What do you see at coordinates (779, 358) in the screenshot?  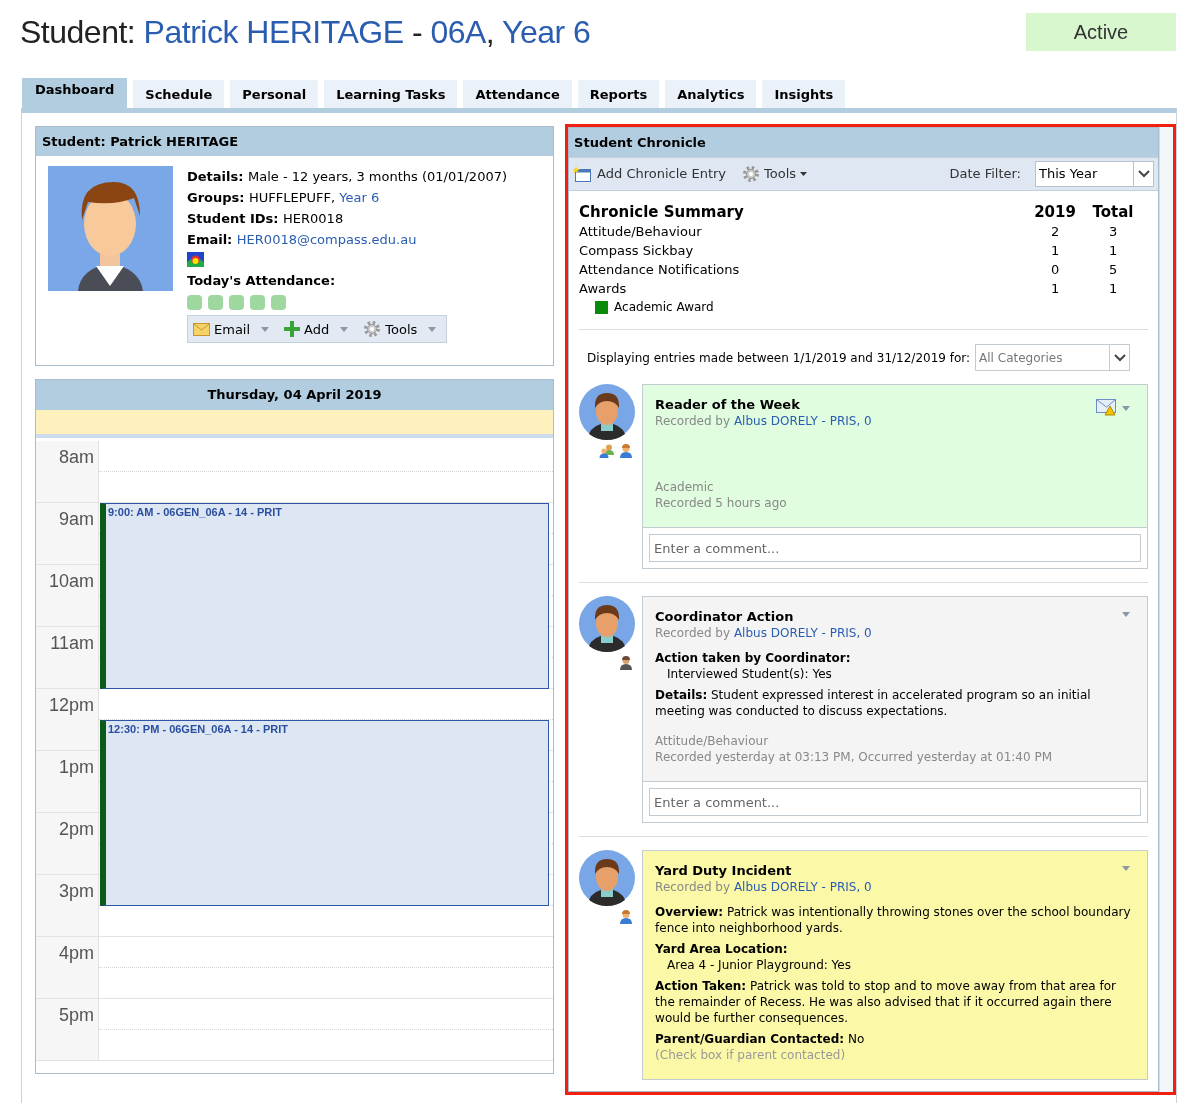 I see `range-text: Displaying entries made between 1/1/2019 and 31/12/2019 for:` at bounding box center [779, 358].